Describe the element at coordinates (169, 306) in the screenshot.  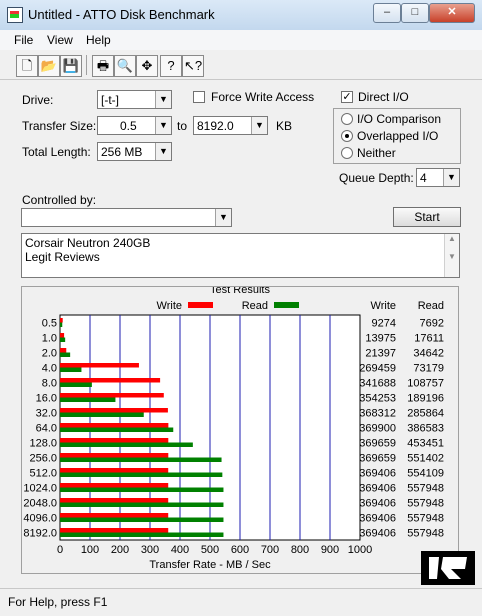
I see `write-legend-label: Write` at that location.